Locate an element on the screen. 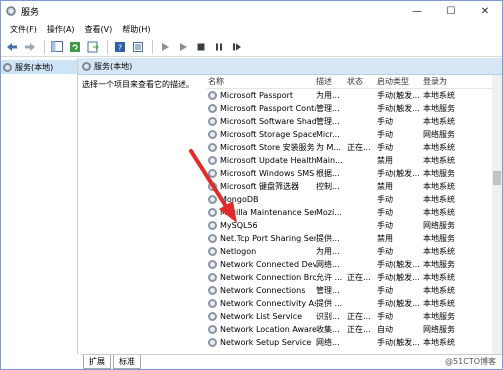 This screenshot has height=370, width=503. table-row: Network Connections 管理... 手动 本地系统 is located at coordinates (354, 290).